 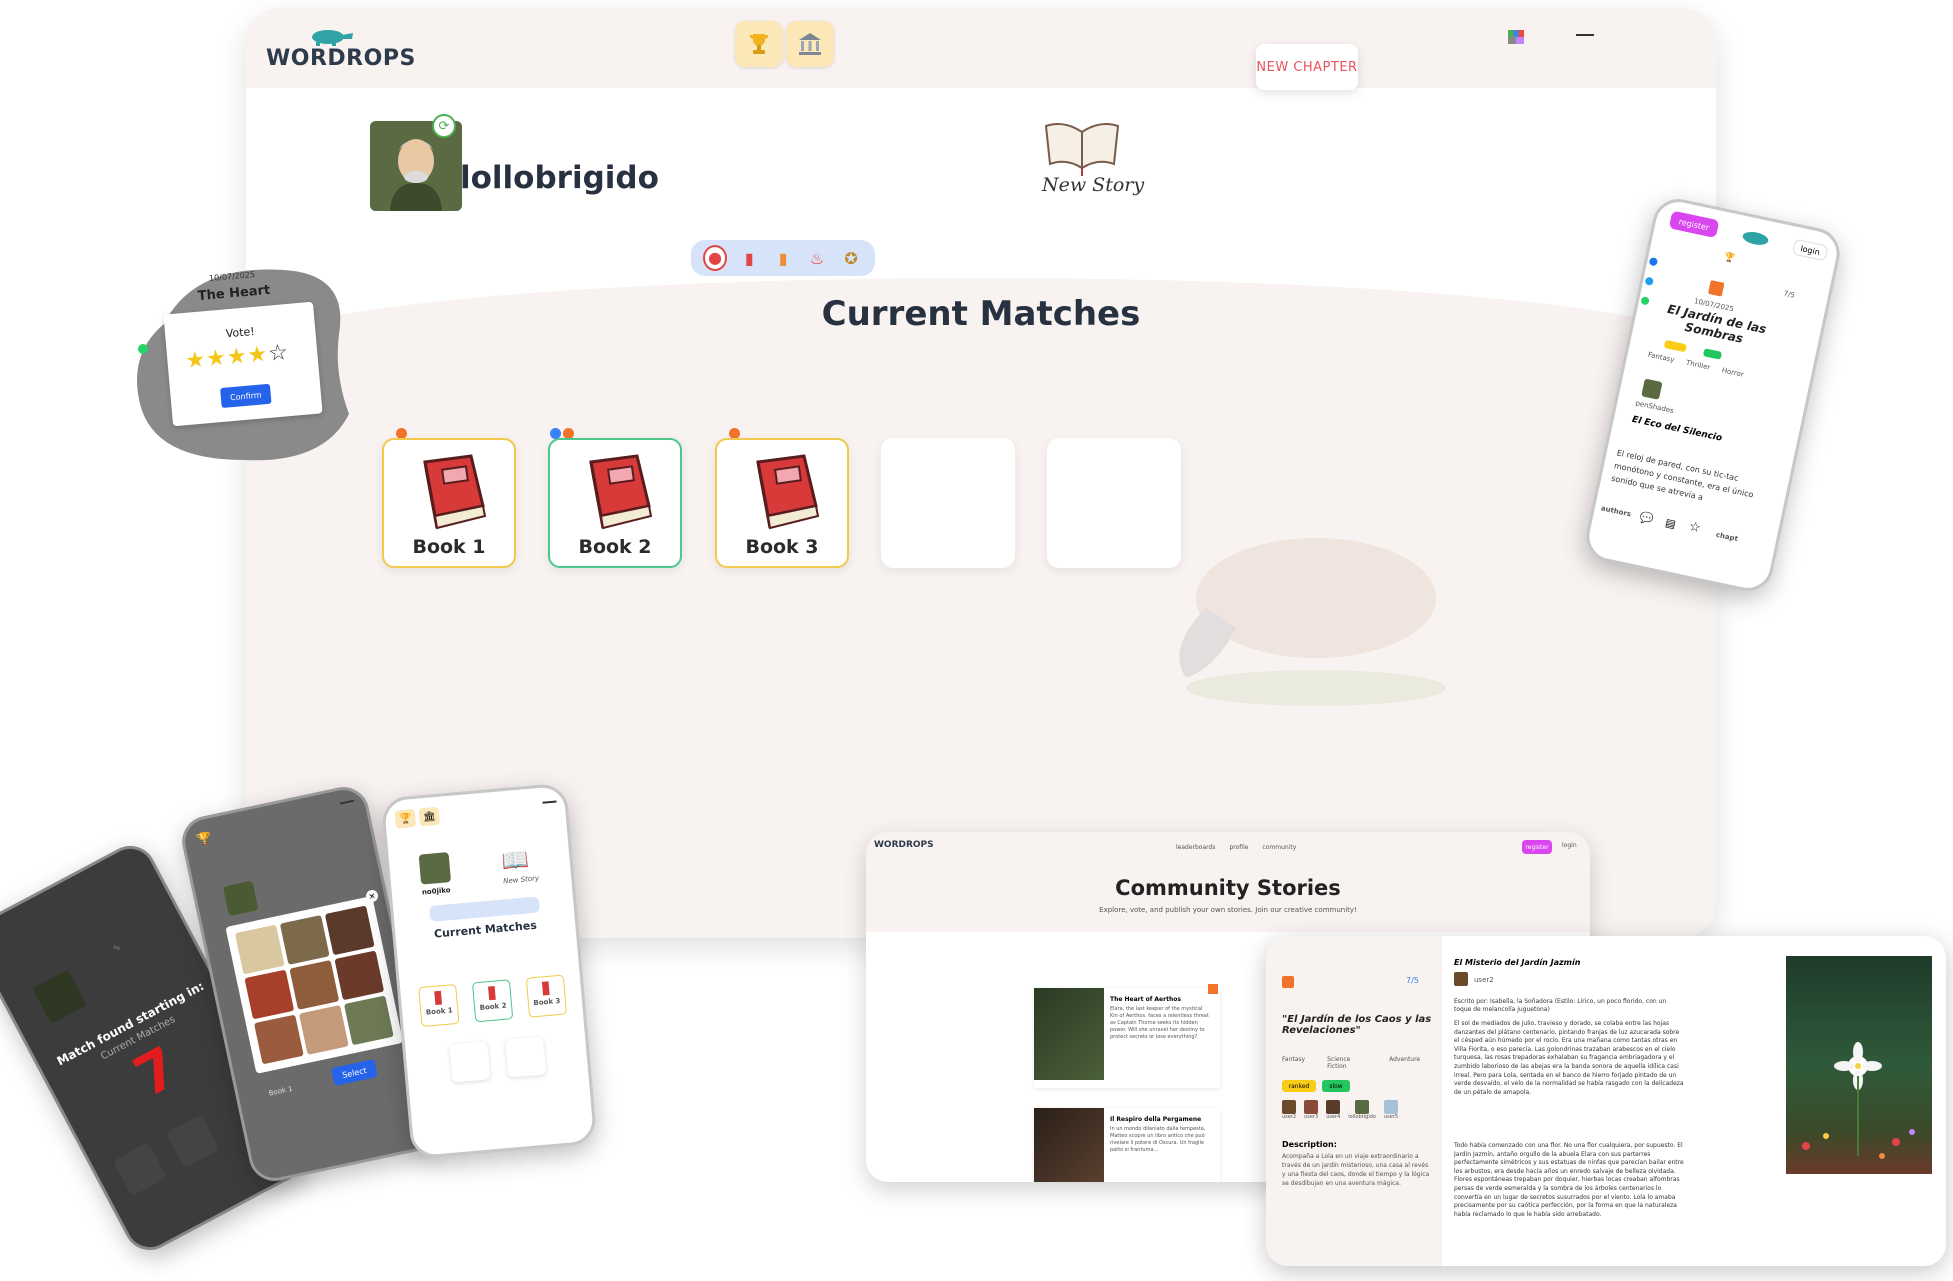 What do you see at coordinates (1647, 519) in the screenshot?
I see `comment-icon: 💬` at bounding box center [1647, 519].